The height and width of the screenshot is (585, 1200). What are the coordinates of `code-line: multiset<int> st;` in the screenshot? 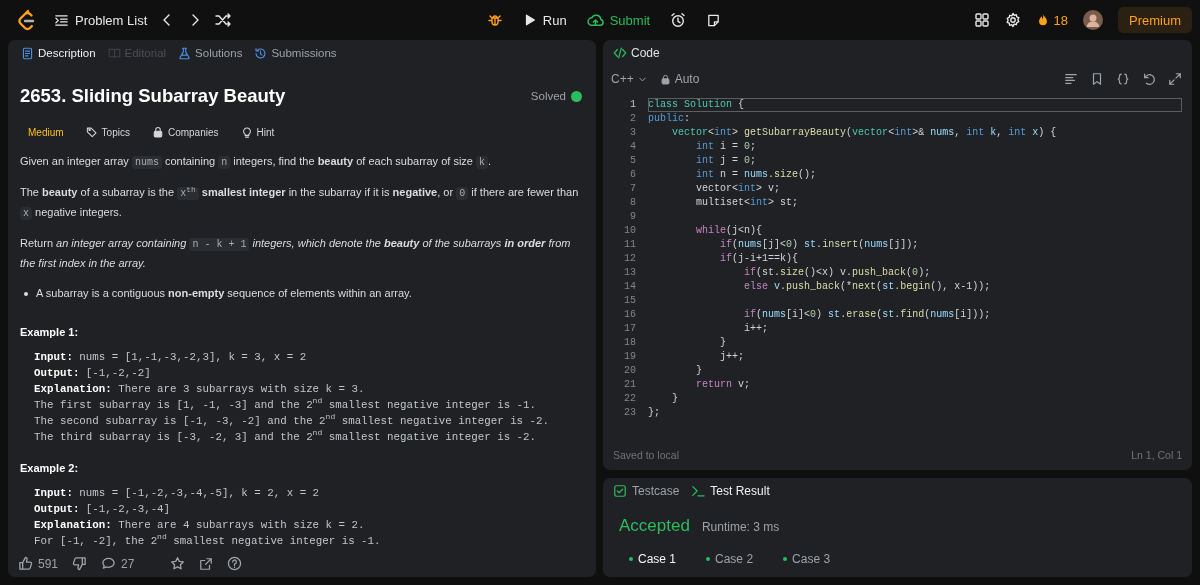 It's located at (747, 203).